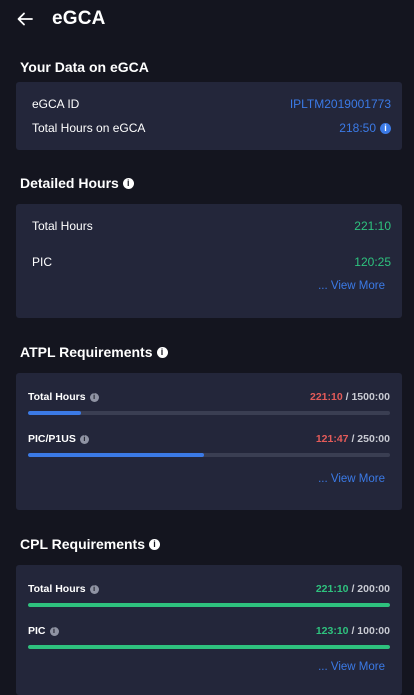 The image size is (414, 695). I want to click on atpl-total-target: 1500:00, so click(370, 397).